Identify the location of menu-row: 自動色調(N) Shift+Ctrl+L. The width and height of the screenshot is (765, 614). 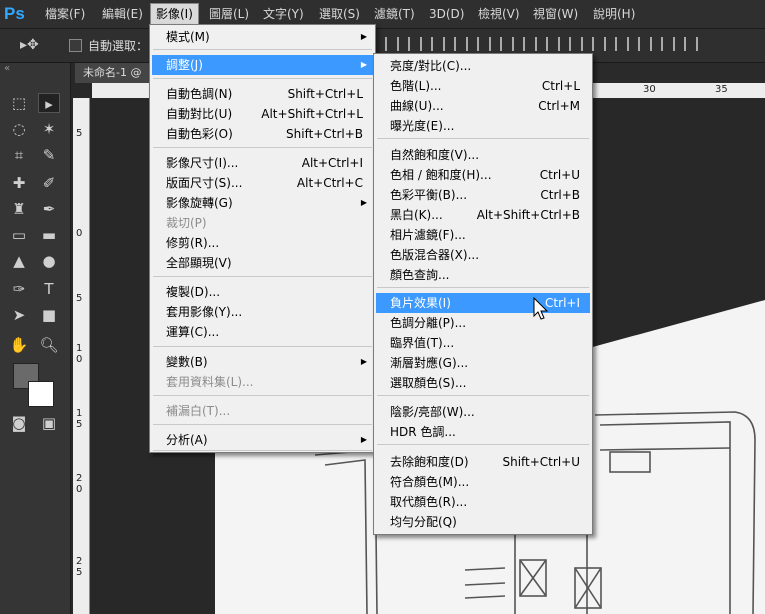
(262, 94).